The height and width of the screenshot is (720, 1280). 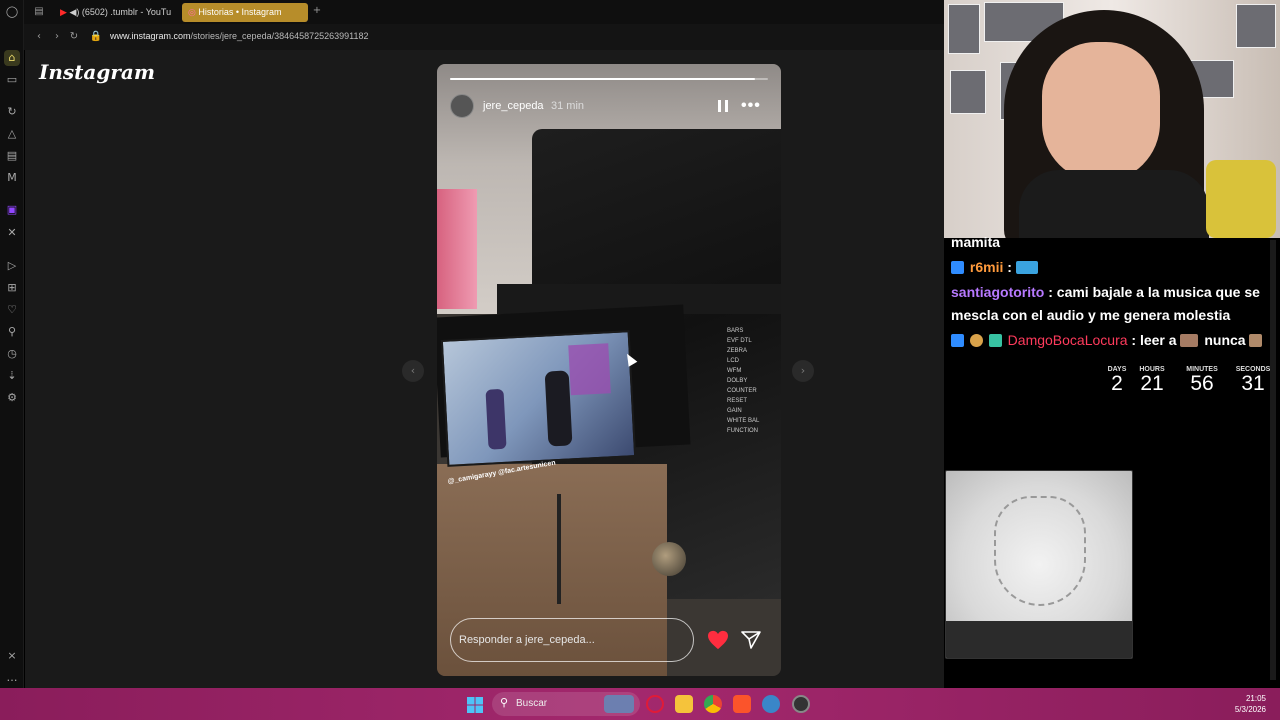 I want to click on panel-label: DOLBY, so click(x=737, y=381).